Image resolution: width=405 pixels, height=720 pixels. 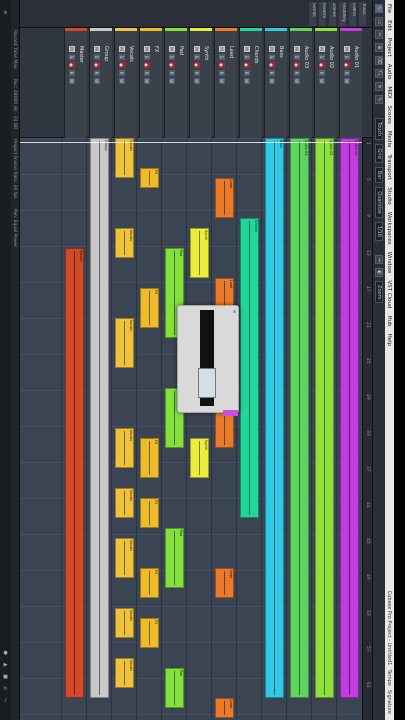 What do you see at coordinates (379, 34) in the screenshot?
I see `split-tool-button: ✂` at bounding box center [379, 34].